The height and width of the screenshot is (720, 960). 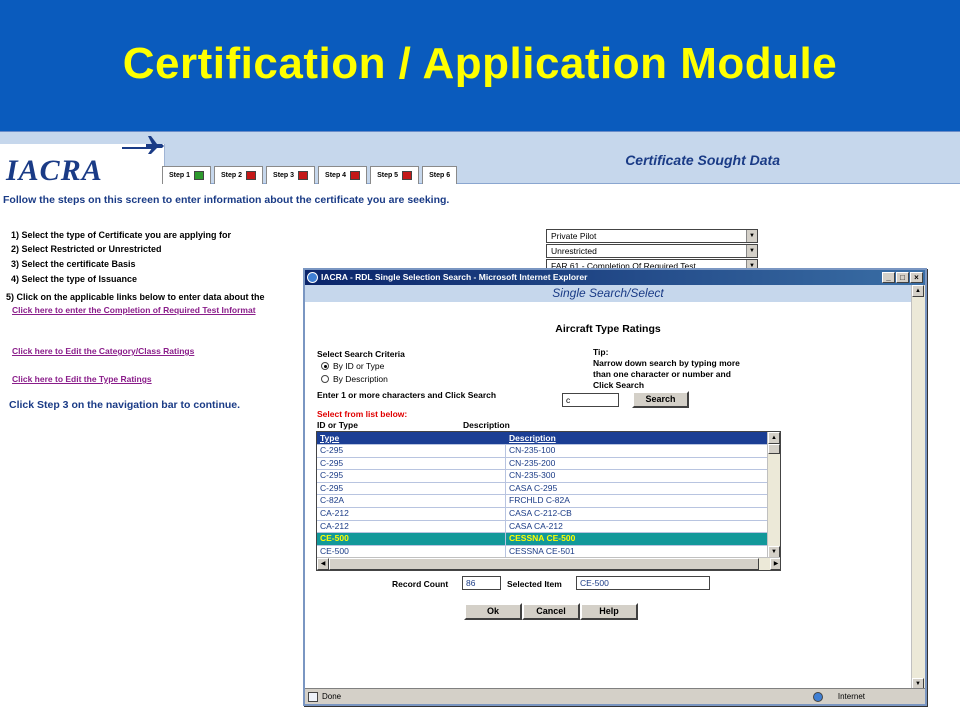 I want to click on radio-by-id, so click(x=325, y=366).